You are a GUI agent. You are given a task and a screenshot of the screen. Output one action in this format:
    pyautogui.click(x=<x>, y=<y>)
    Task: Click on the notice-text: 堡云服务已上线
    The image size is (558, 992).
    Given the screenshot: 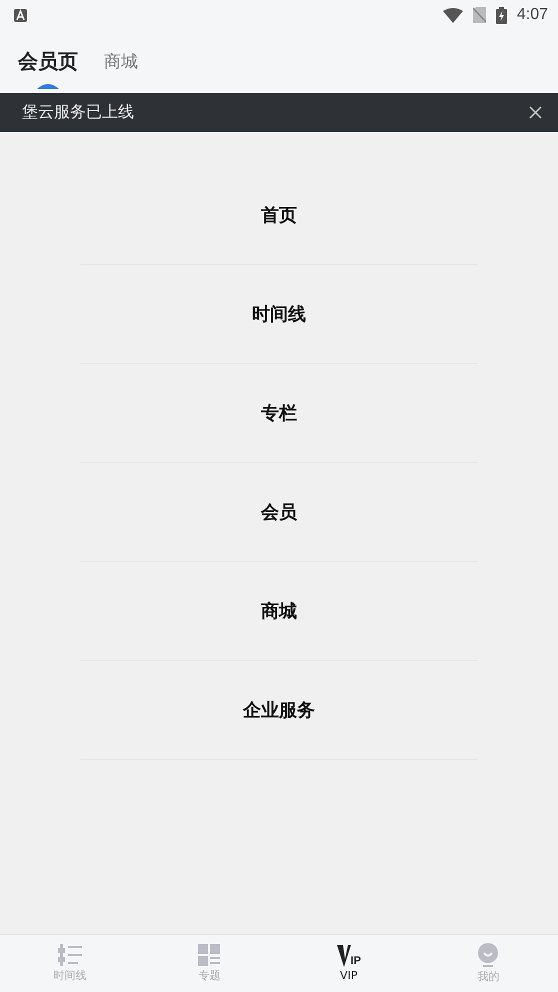 What is the action you would take?
    pyautogui.click(x=78, y=112)
    